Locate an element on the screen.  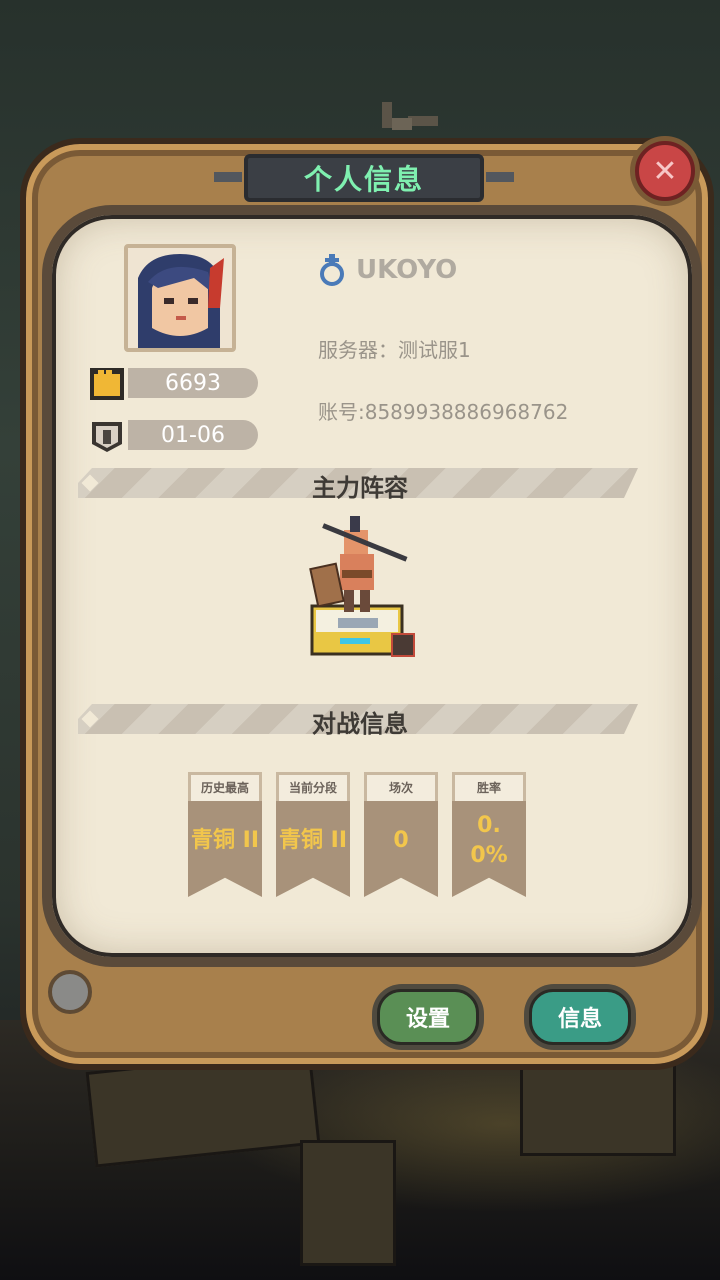
stat-label: 当前分段 is located at coordinates (313, 786).